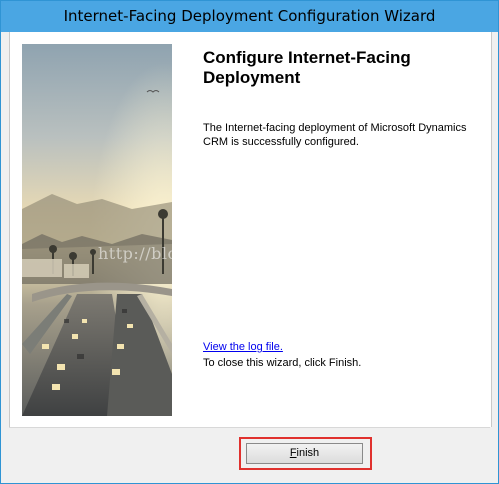  What do you see at coordinates (249, 427) in the screenshot?
I see `footer-divider` at bounding box center [249, 427].